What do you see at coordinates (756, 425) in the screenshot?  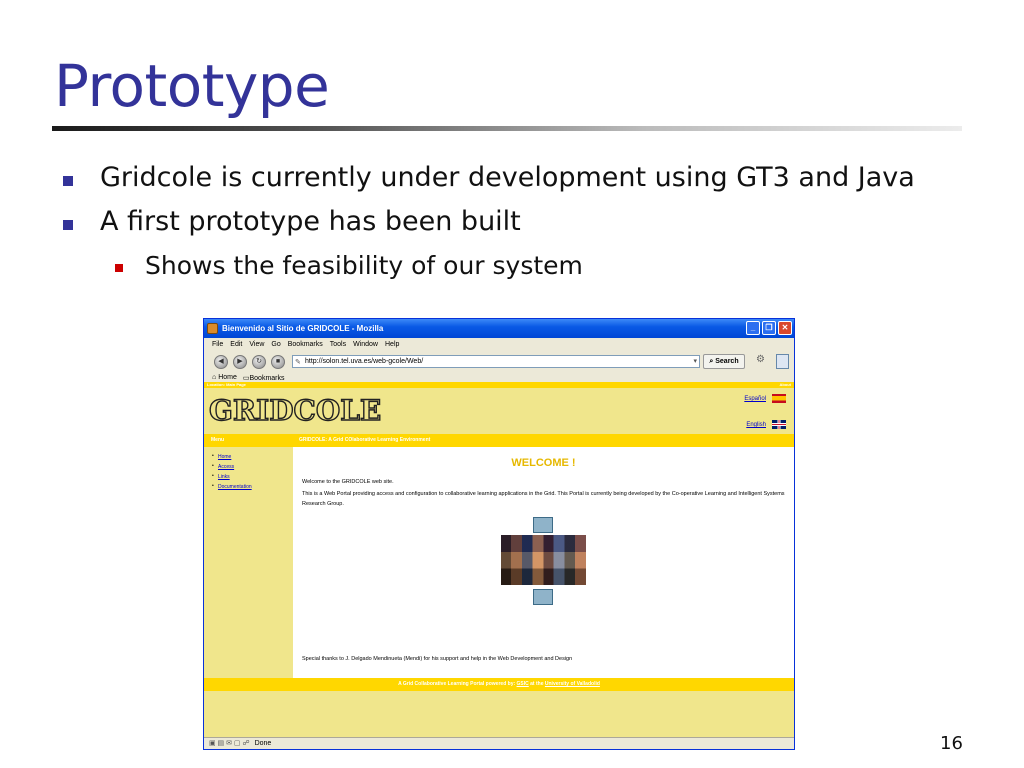 I see `lang-link-english: English` at bounding box center [756, 425].